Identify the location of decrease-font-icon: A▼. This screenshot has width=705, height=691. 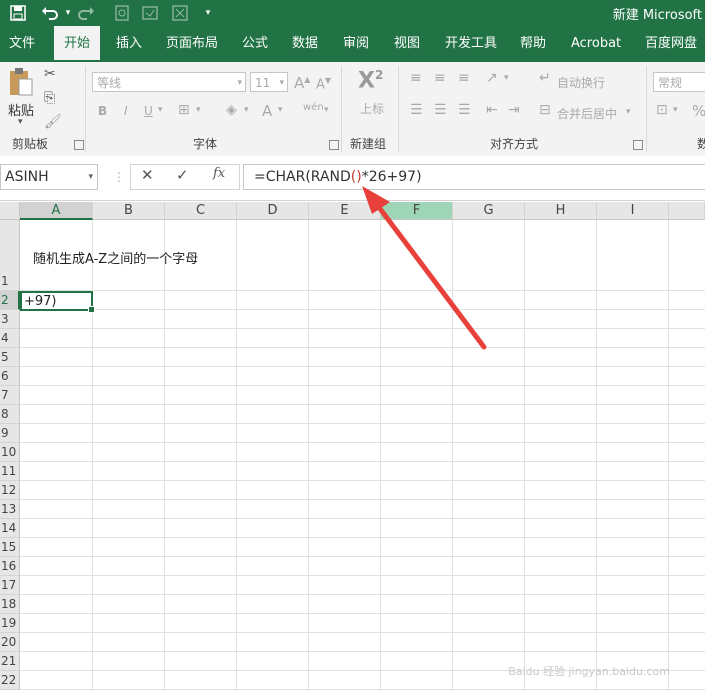
(323, 84).